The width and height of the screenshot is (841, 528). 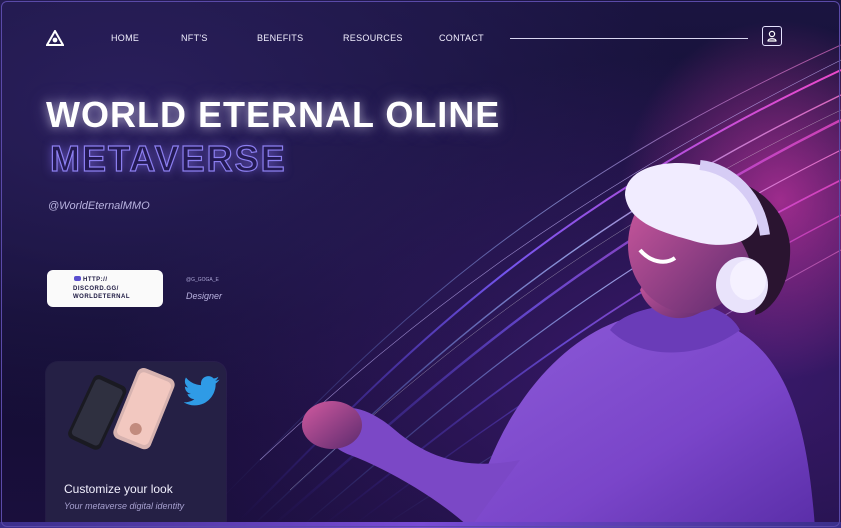 What do you see at coordinates (273, 114) in the screenshot?
I see `hero-title-line1: WORLD ETERNAL OLINE` at bounding box center [273, 114].